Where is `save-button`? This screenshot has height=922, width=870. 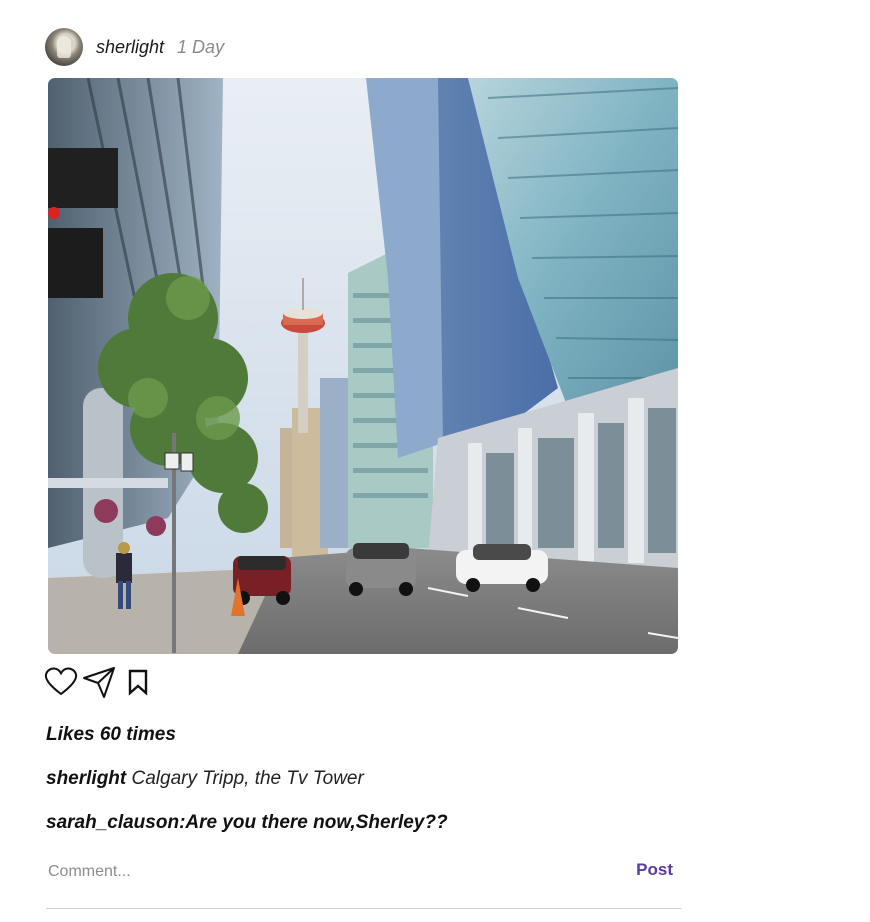
save-button is located at coordinates (138, 682).